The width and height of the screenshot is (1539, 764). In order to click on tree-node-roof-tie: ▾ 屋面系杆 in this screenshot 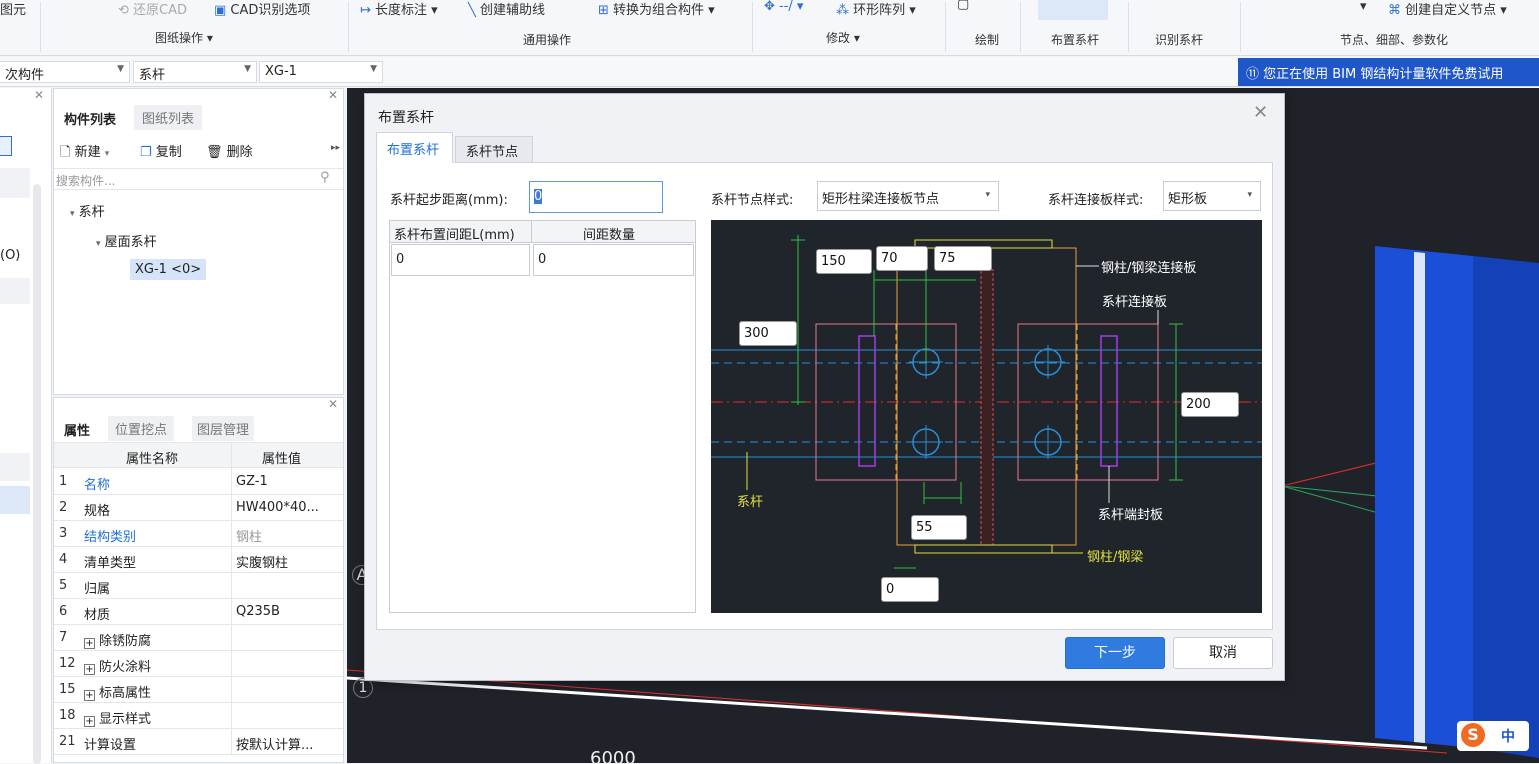, I will do `click(126, 240)`.